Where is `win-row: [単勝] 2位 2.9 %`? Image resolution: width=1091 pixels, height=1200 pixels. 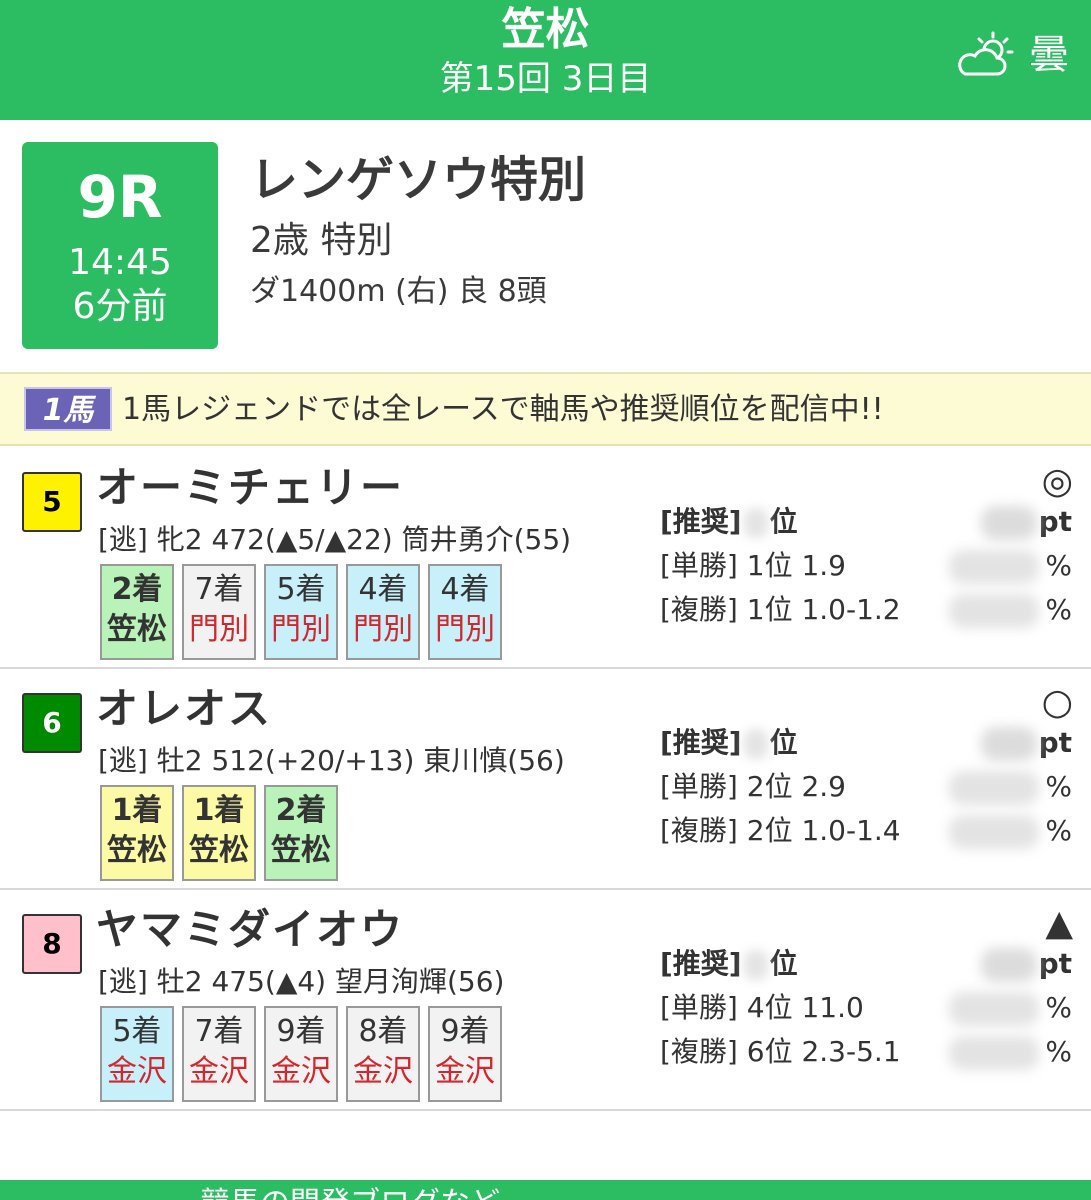 win-row: [単勝] 2位 2.9 % is located at coordinates (870, 787).